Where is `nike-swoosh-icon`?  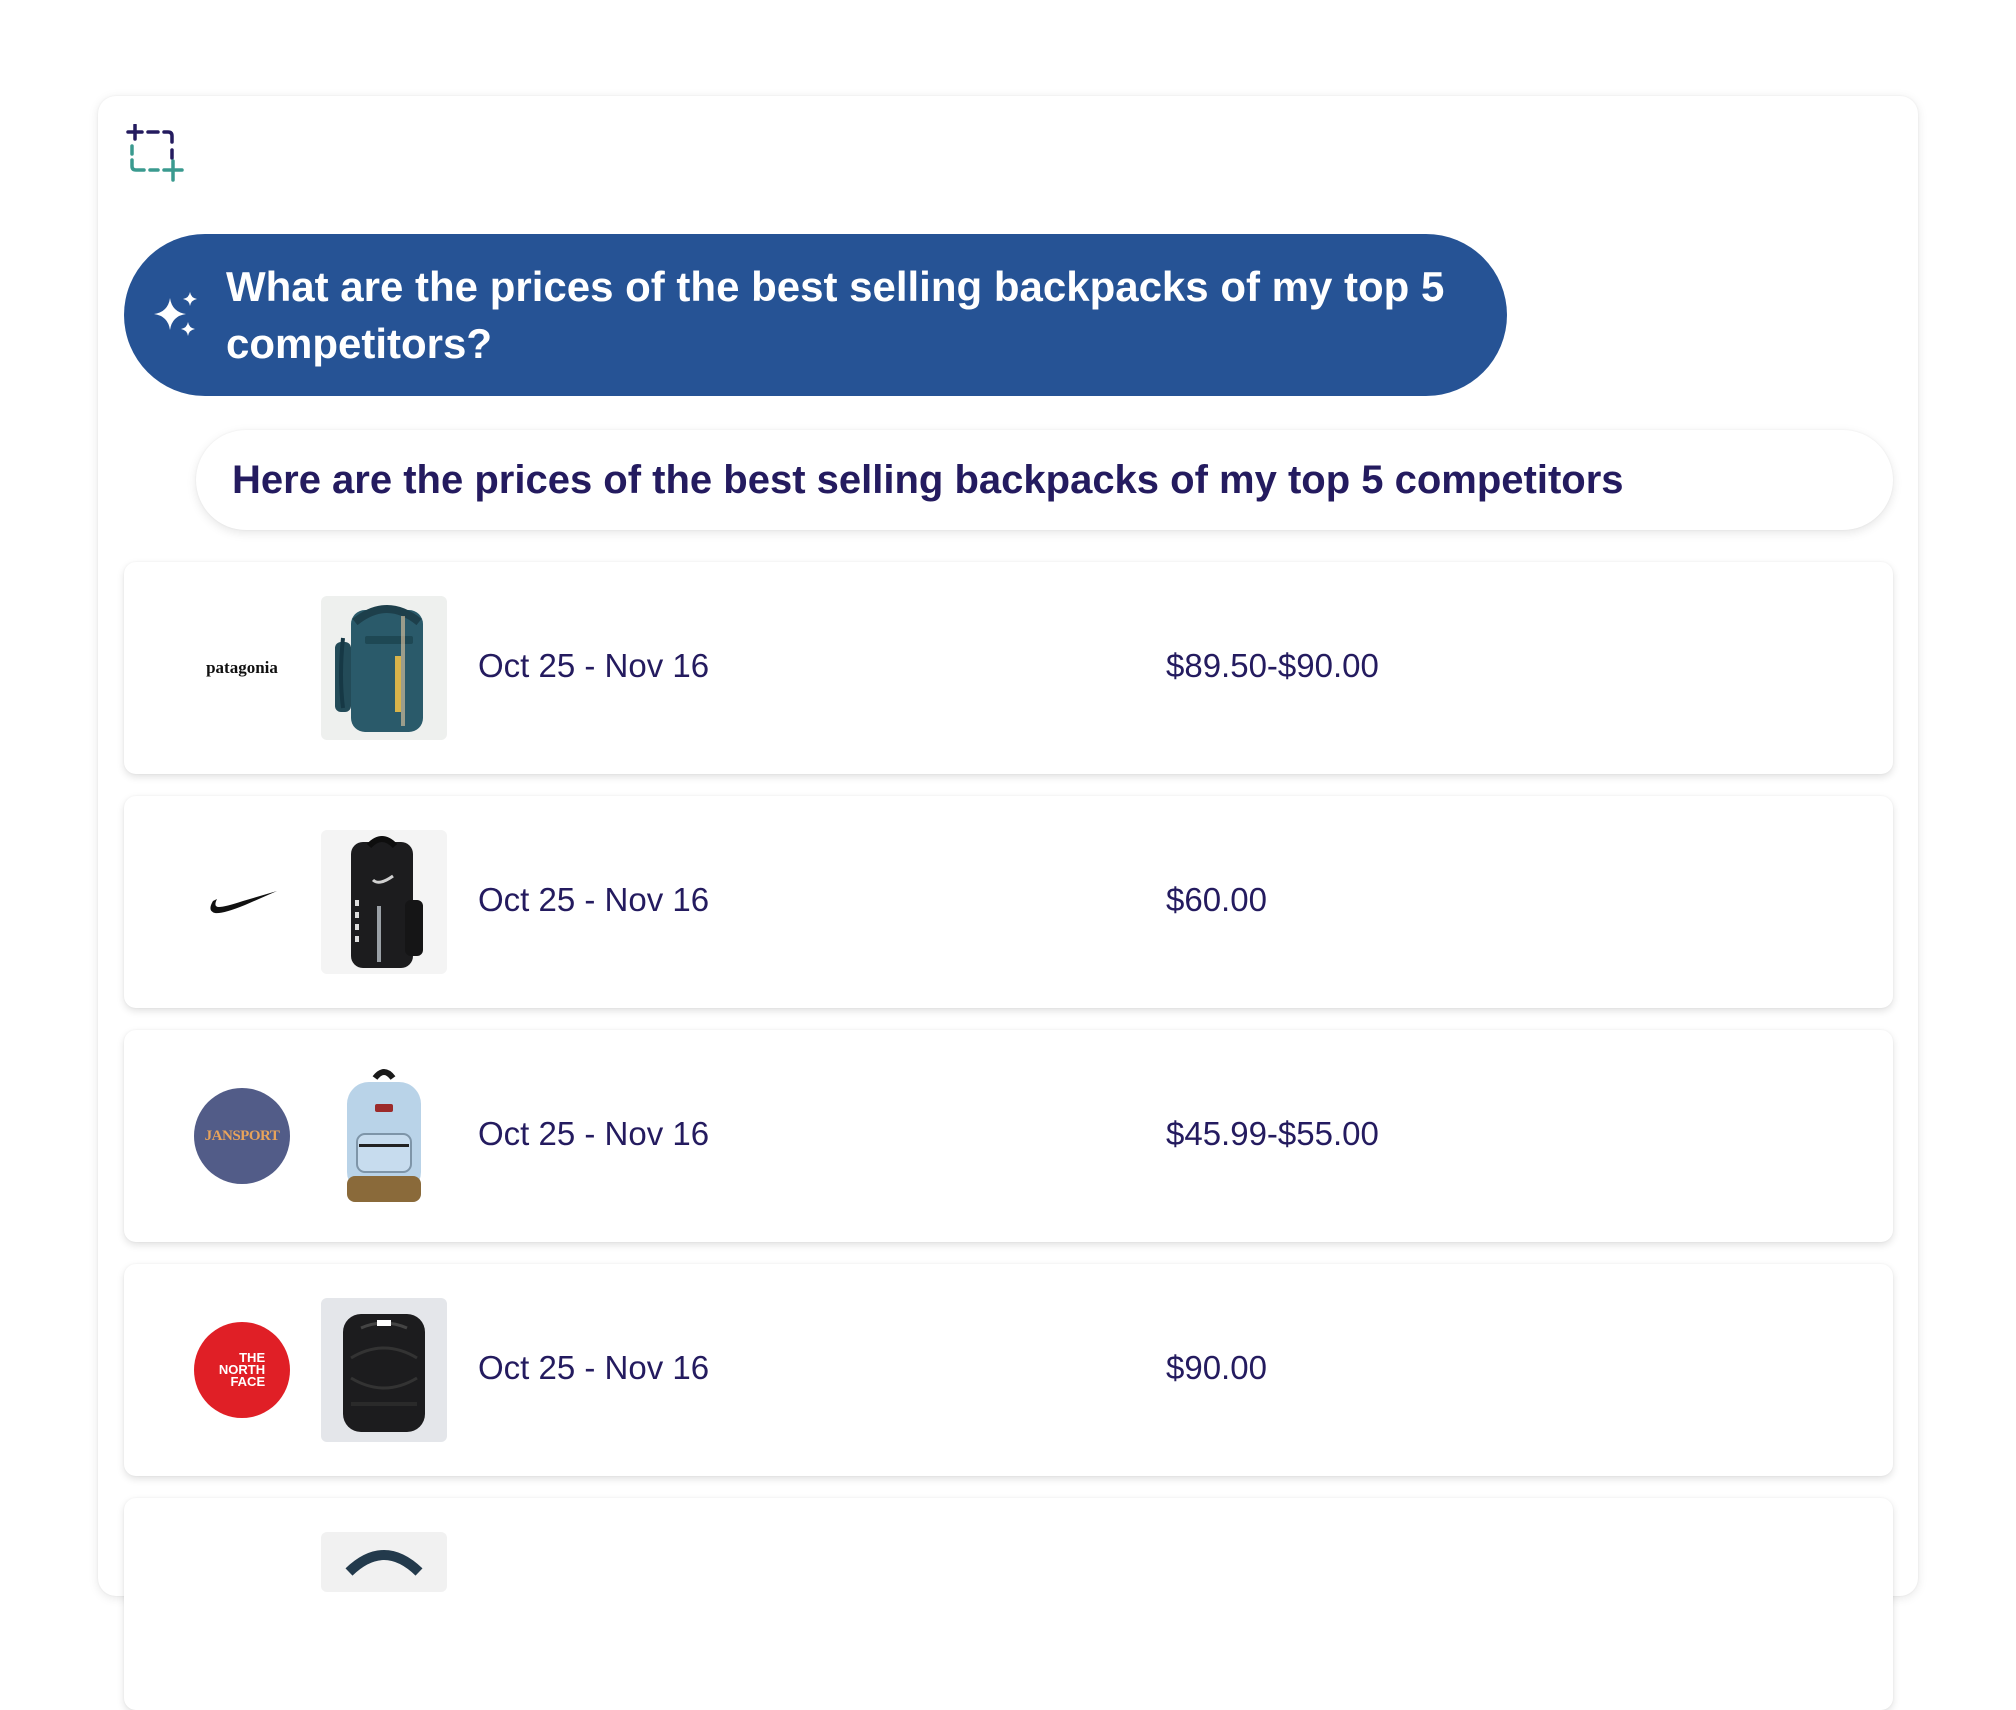 nike-swoosh-icon is located at coordinates (242, 902).